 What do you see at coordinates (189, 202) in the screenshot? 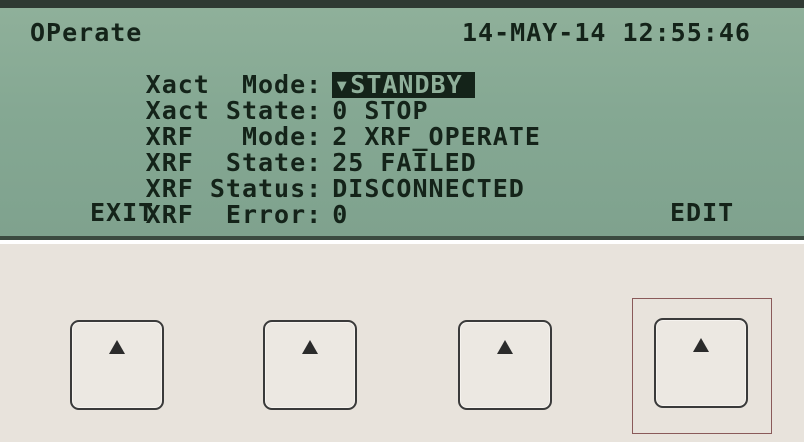
I see `field-row-xrf-error: XRF Error: 0` at bounding box center [189, 202].